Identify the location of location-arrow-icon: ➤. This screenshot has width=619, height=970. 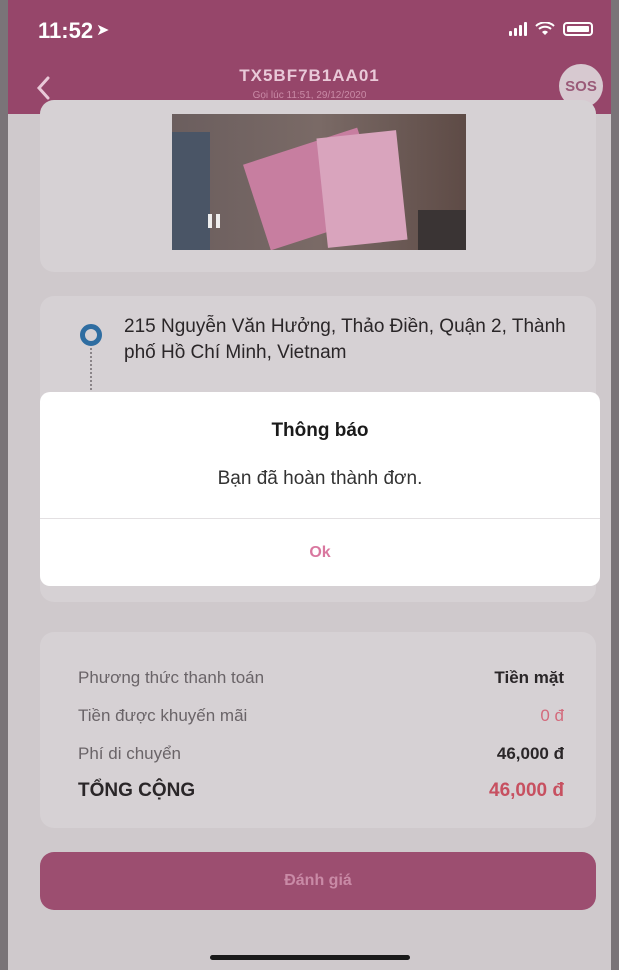
(103, 29).